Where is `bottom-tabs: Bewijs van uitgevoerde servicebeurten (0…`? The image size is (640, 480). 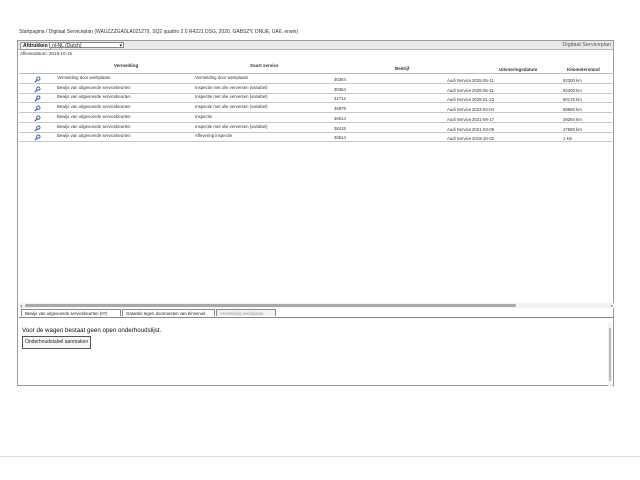 bottom-tabs: Bewijs van uitgevoerde servicebeurten (0… is located at coordinates (316, 313).